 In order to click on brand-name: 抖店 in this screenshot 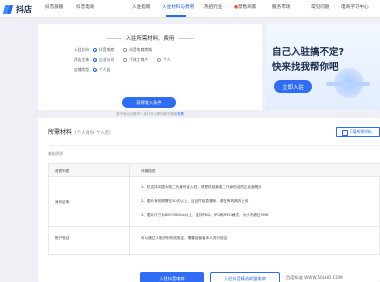, I will do `click(24, 9)`.